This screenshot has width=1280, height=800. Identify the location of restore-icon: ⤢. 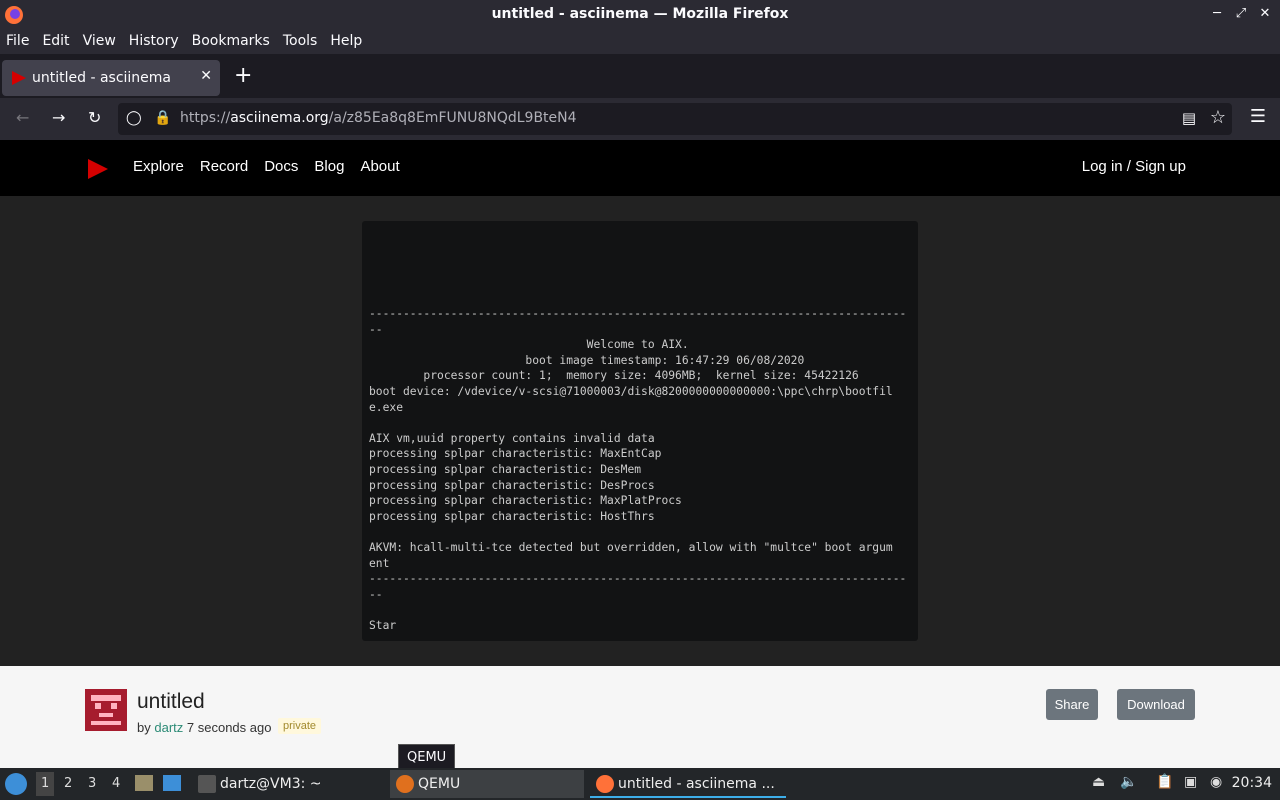
(1241, 13).